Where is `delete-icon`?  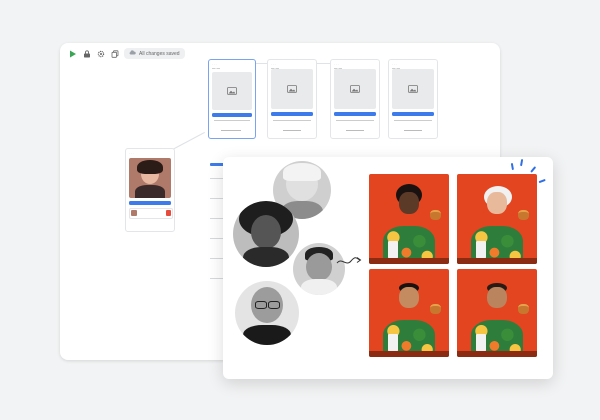 delete-icon is located at coordinates (168, 213).